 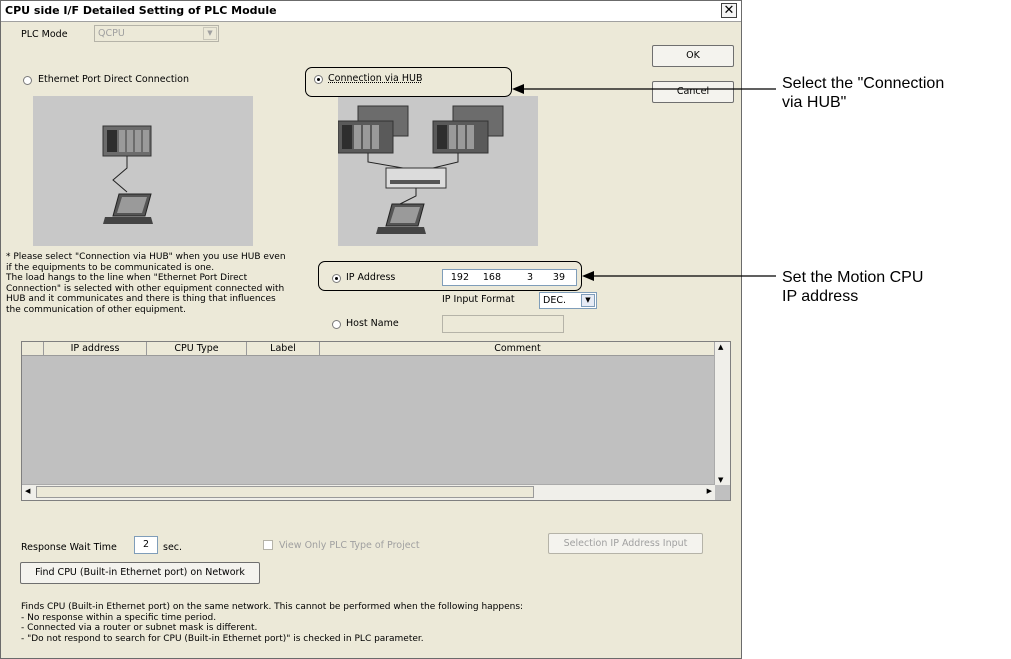 I want to click on col-label: Label, so click(x=283, y=348).